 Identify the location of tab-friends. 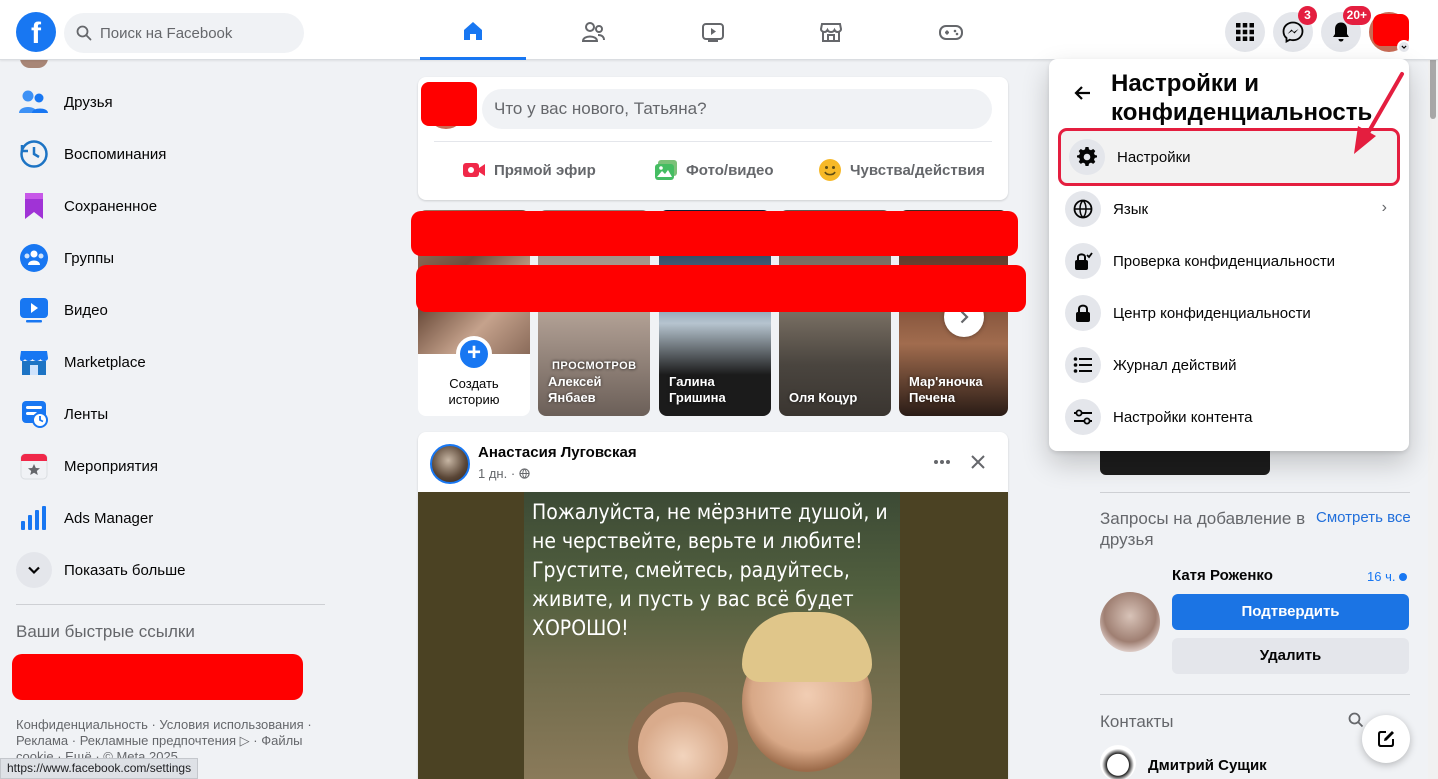
(593, 32).